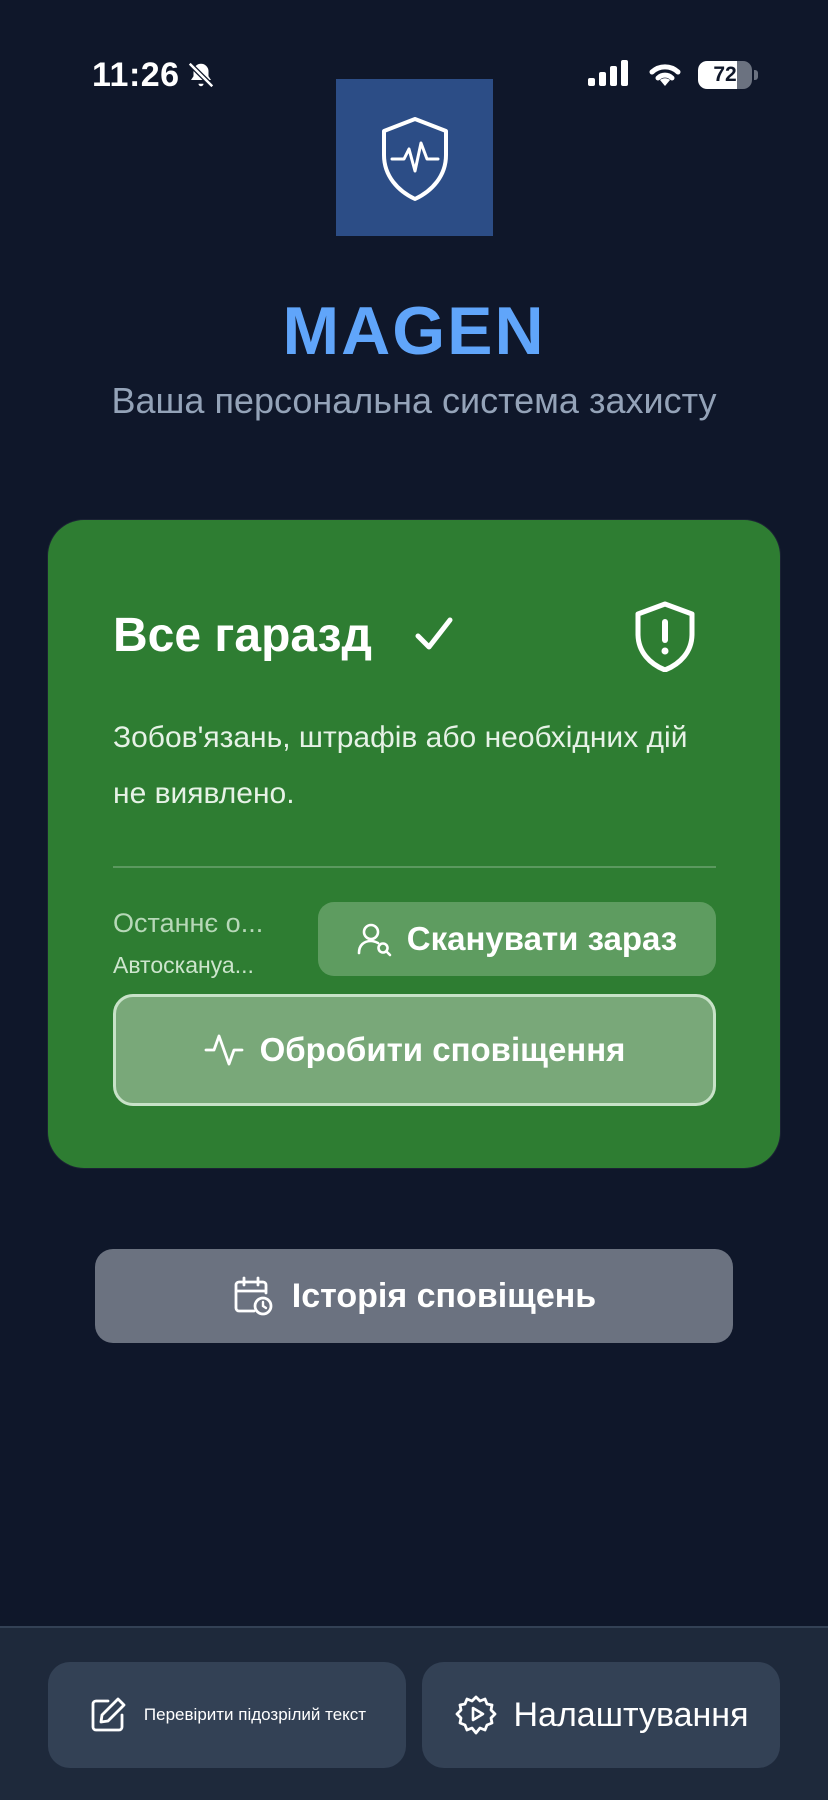 This screenshot has width=828, height=1800. I want to click on settings-button: Налаштування, so click(601, 1715).